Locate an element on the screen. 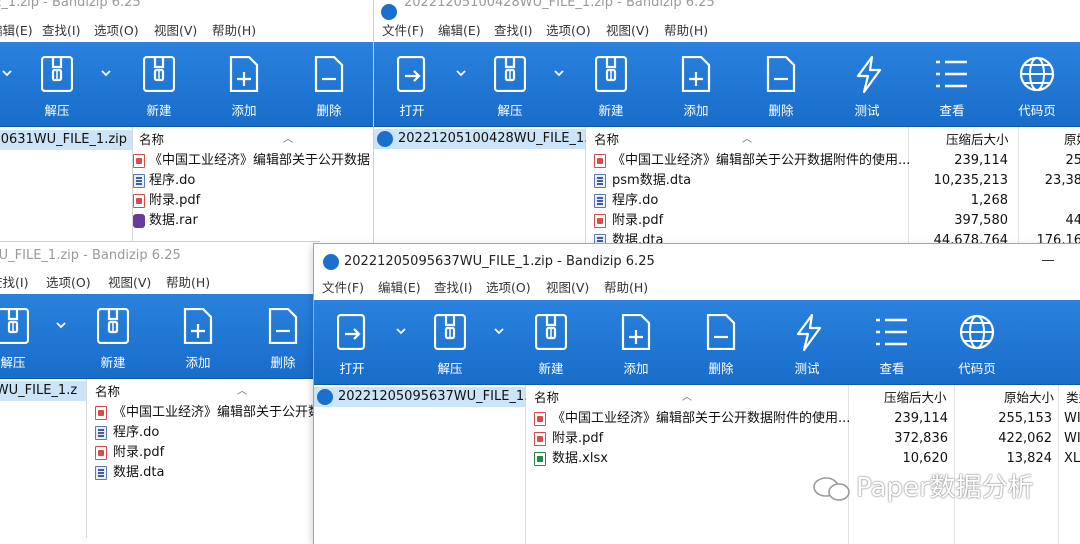 This screenshot has height=544, width=1080. column-original-header: 原始 is located at coordinates (1072, 140).